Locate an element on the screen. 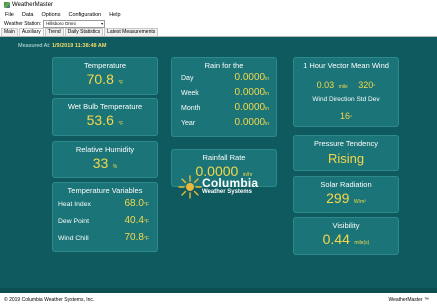 Image resolution: width=437 pixels, height=308 pixels. rain-title: Rain for the is located at coordinates (224, 65).